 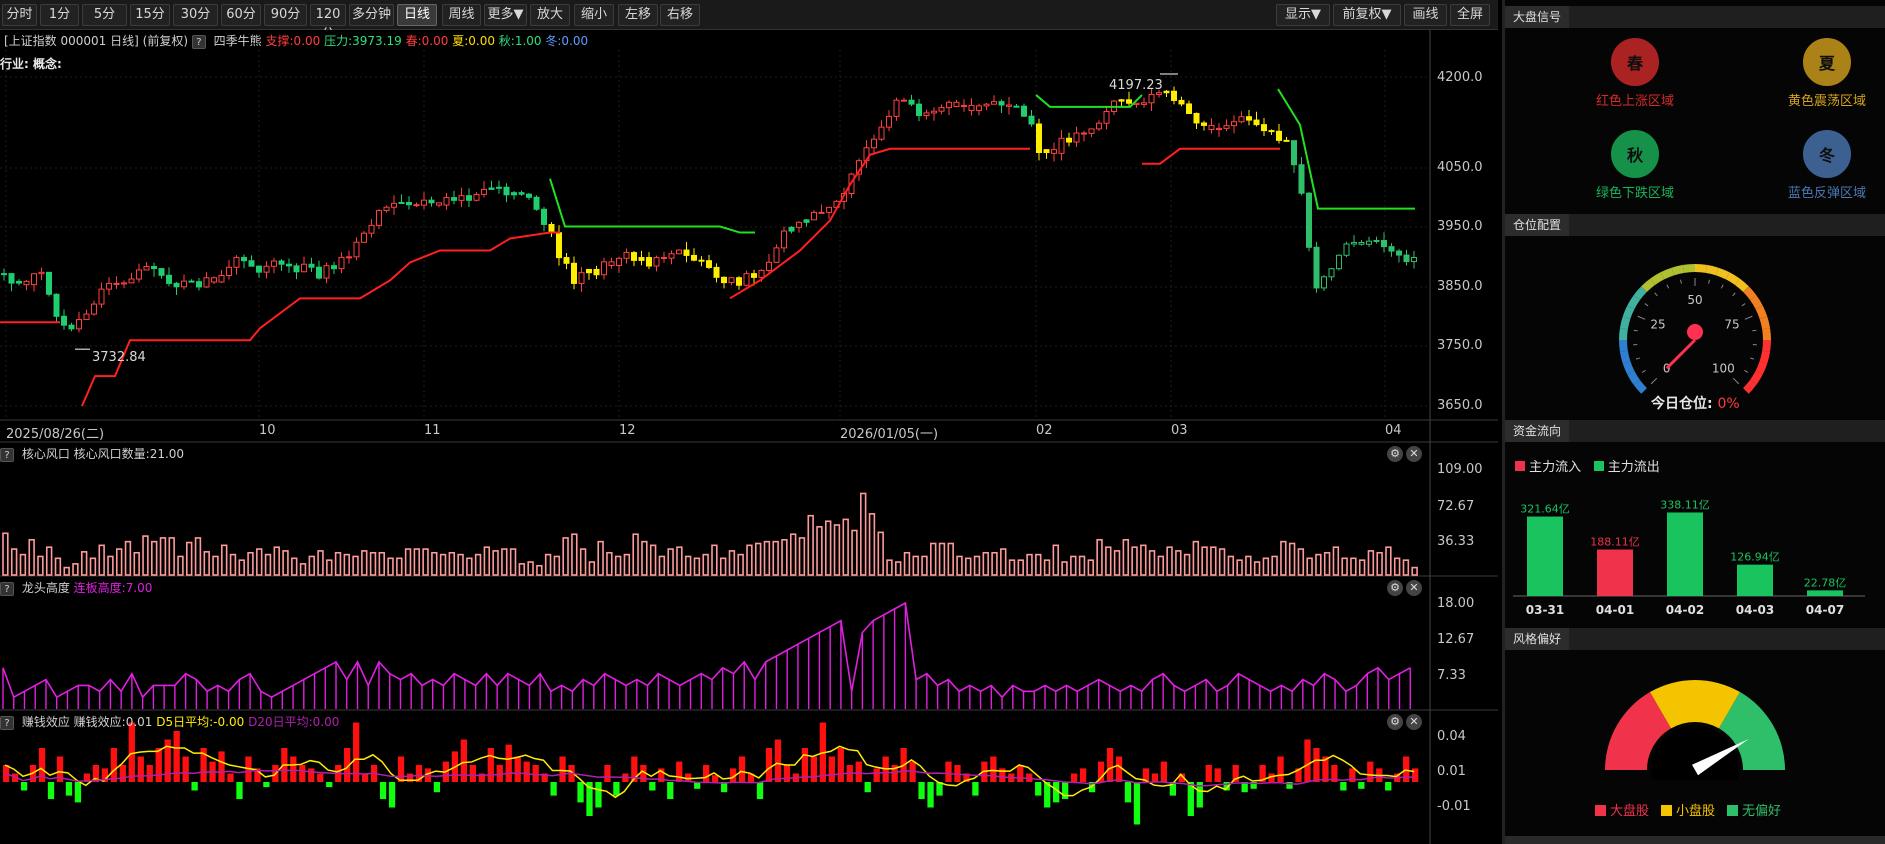 What do you see at coordinates (19, 15) in the screenshot?
I see `period-timeshare-button: 分时` at bounding box center [19, 15].